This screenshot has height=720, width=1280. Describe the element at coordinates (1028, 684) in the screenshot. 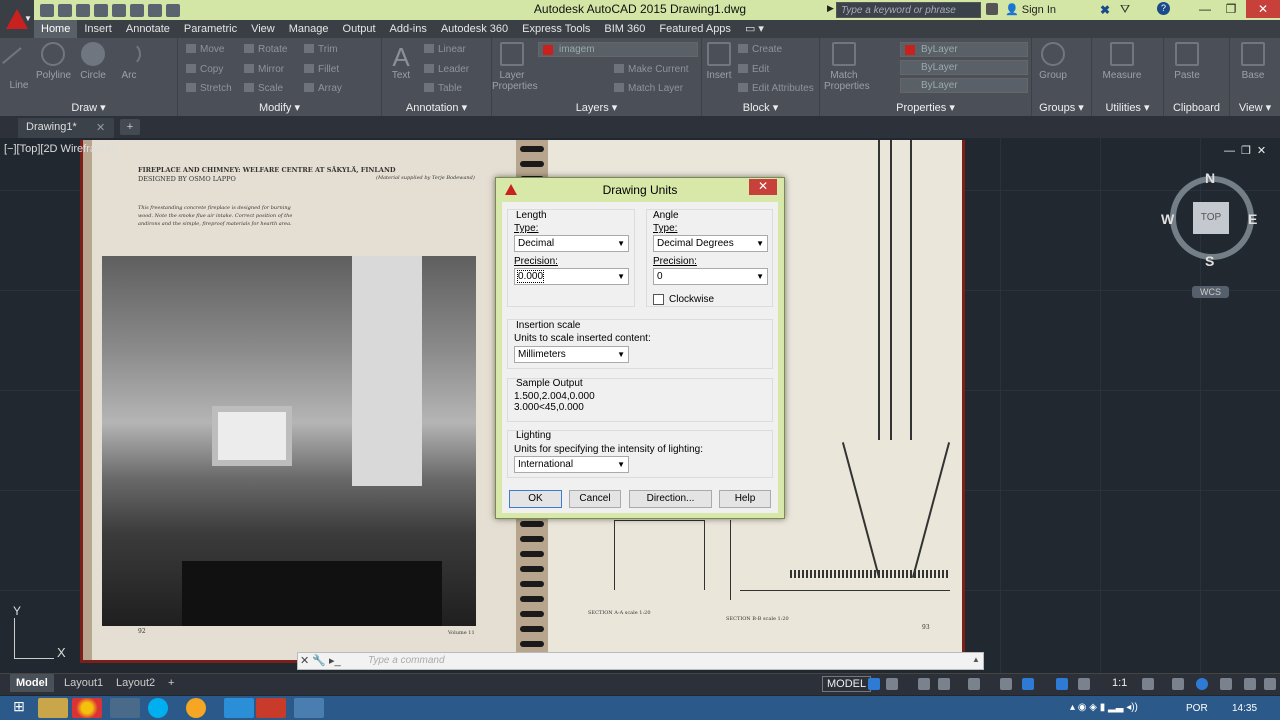

I see `object-snap-icon` at that location.